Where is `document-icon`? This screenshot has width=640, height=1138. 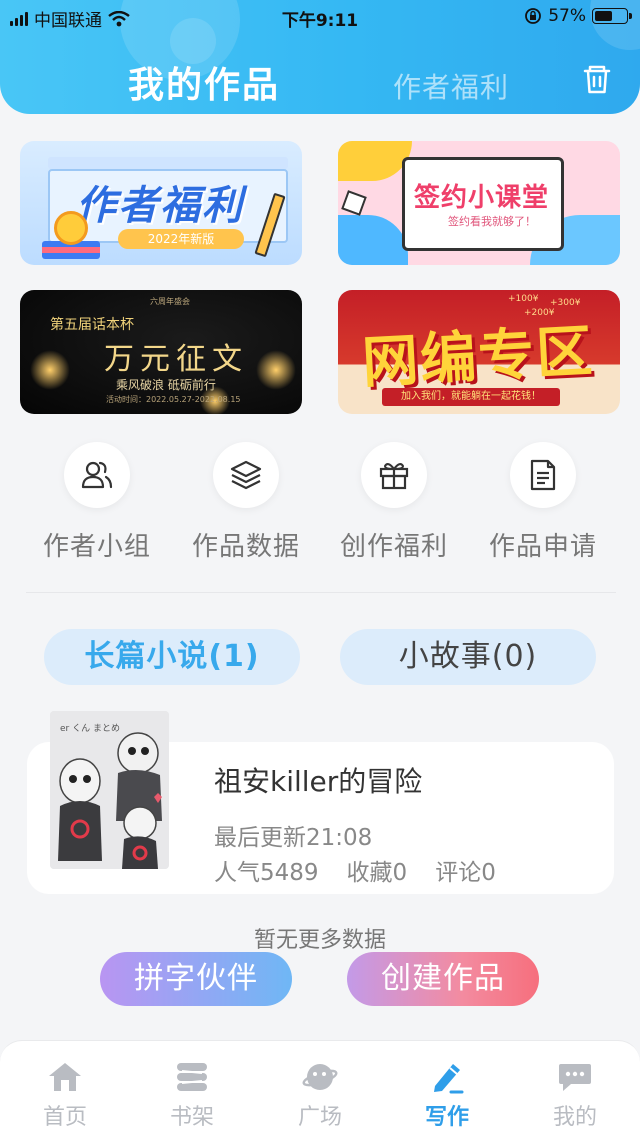
document-icon is located at coordinates (543, 475).